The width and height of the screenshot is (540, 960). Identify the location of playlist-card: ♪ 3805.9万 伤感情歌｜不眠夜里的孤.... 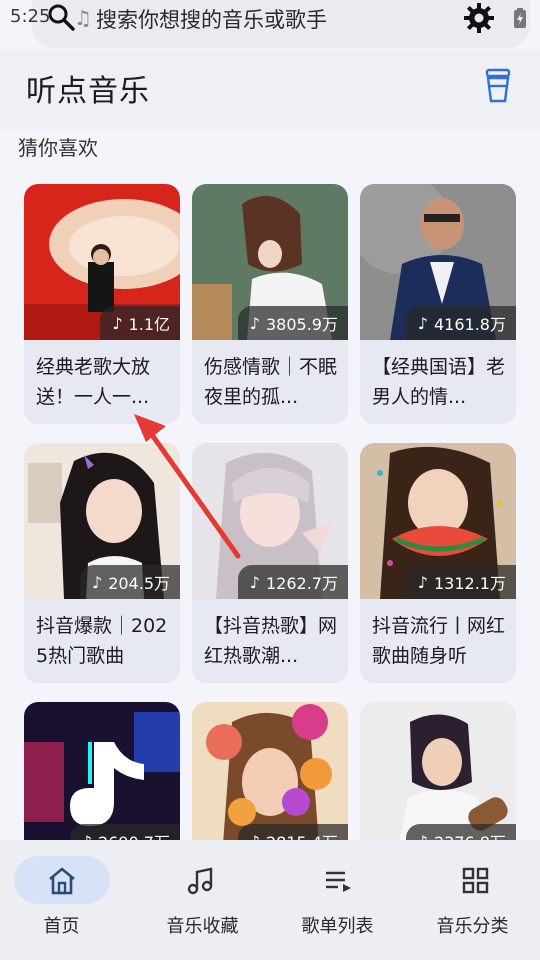
(270, 304).